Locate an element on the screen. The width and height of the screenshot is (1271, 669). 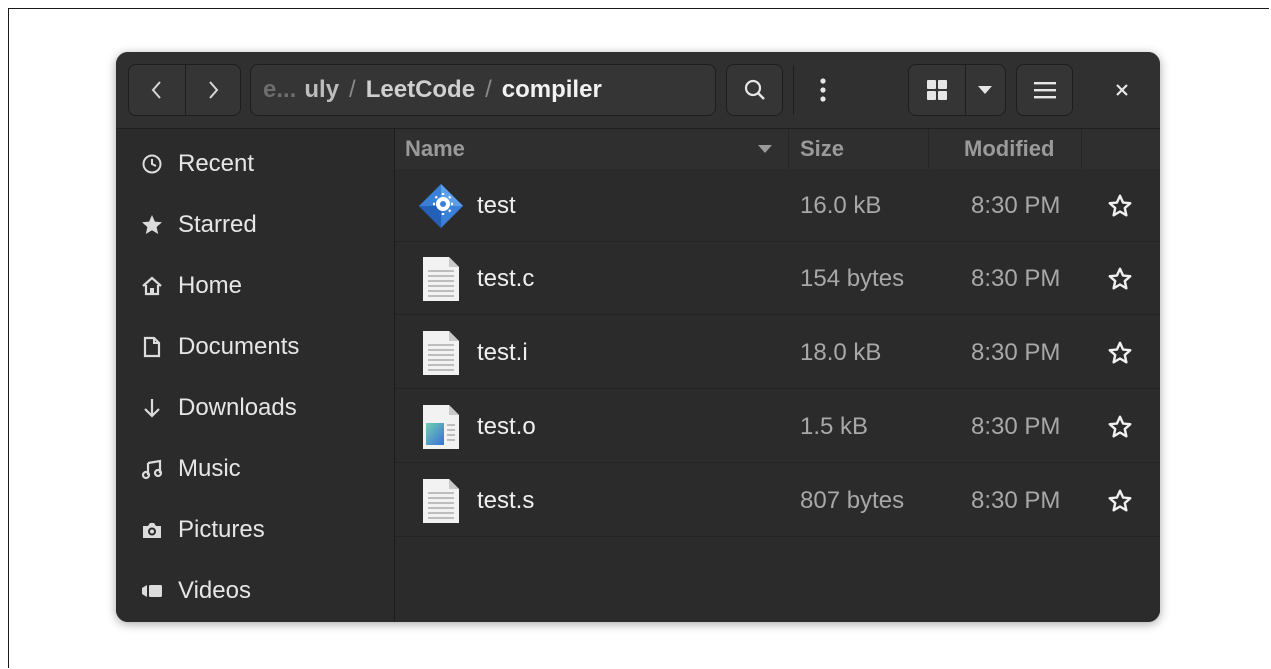
breadcrumb-leetcode: LeetCode is located at coordinates (420, 90).